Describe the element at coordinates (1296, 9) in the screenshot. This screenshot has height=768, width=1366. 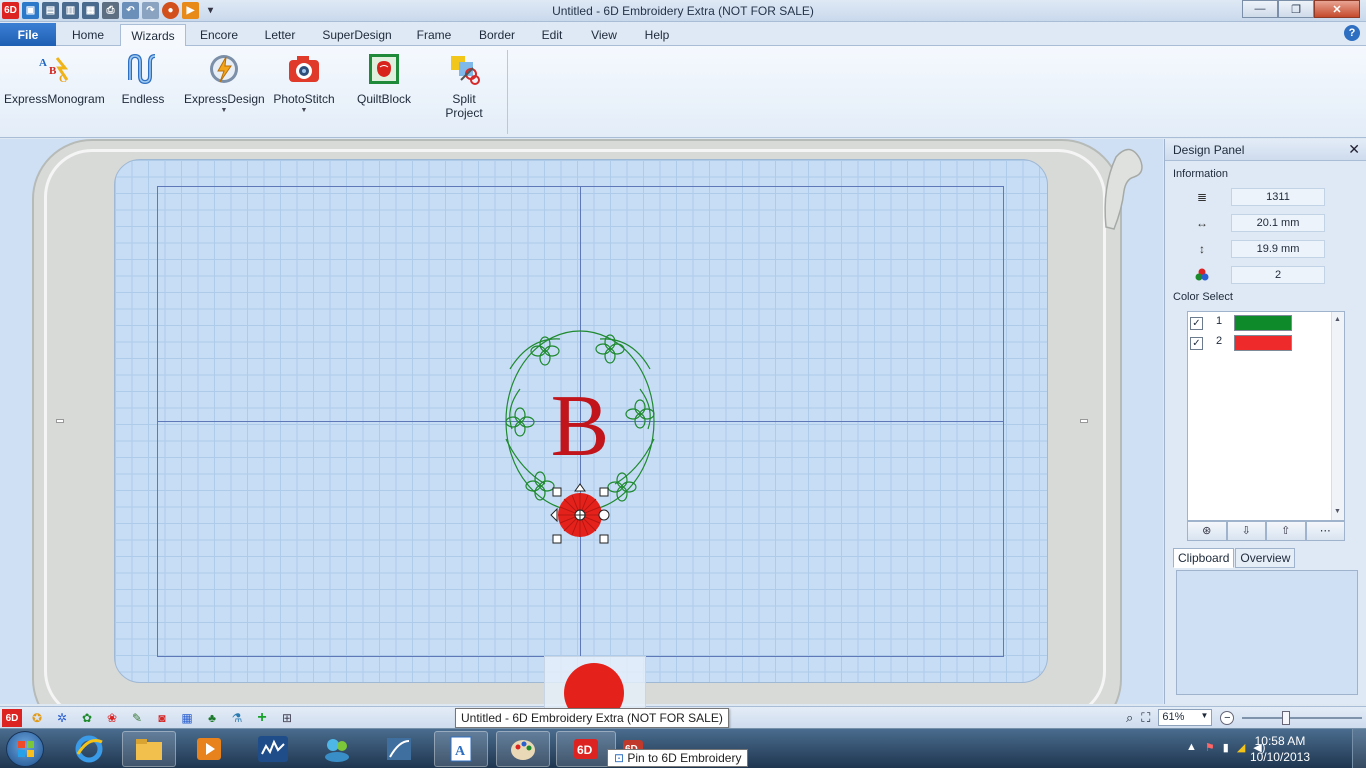
I see `maximize-button: ❐` at that location.